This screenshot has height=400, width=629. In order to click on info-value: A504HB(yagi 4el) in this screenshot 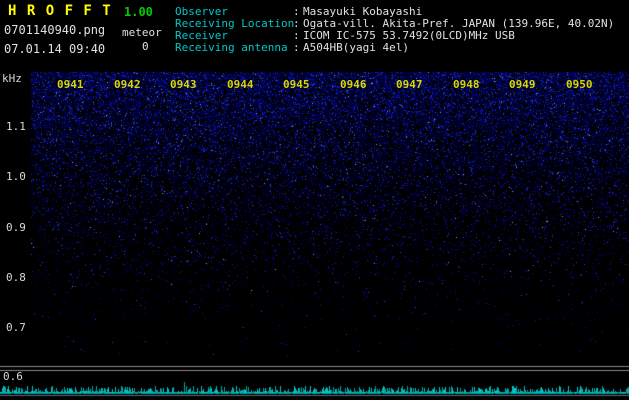, I will do `click(356, 47)`.